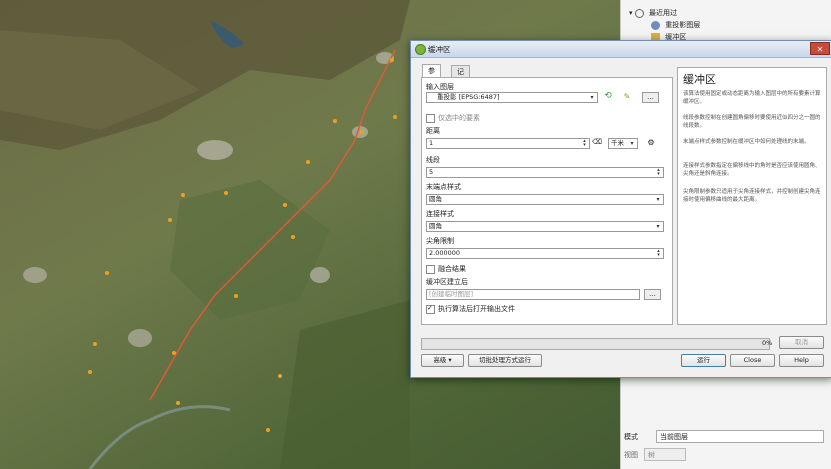 The width and height of the screenshot is (831, 469). Describe the element at coordinates (631, 437) in the screenshot. I see `mode-label: 模式` at that location.